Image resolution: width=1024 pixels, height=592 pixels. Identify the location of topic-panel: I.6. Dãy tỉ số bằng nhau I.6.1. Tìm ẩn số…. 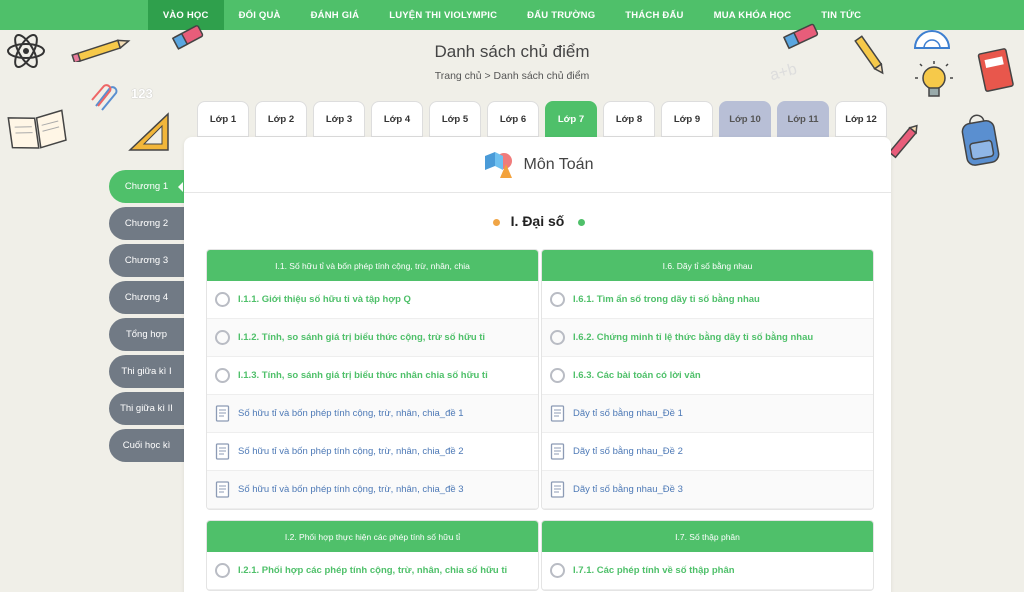
(707, 379).